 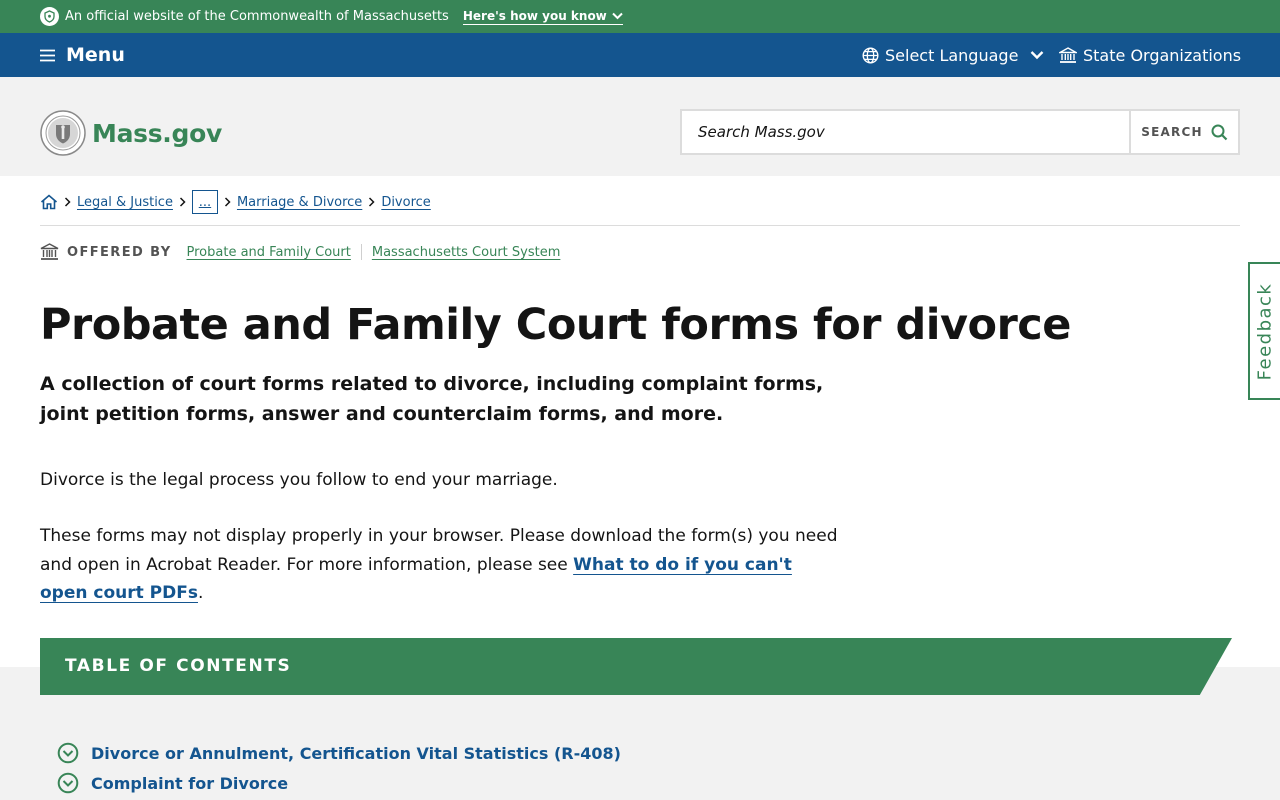 I want to click on utility-nav: Menu Select Language State Organizations, so click(x=640, y=55).